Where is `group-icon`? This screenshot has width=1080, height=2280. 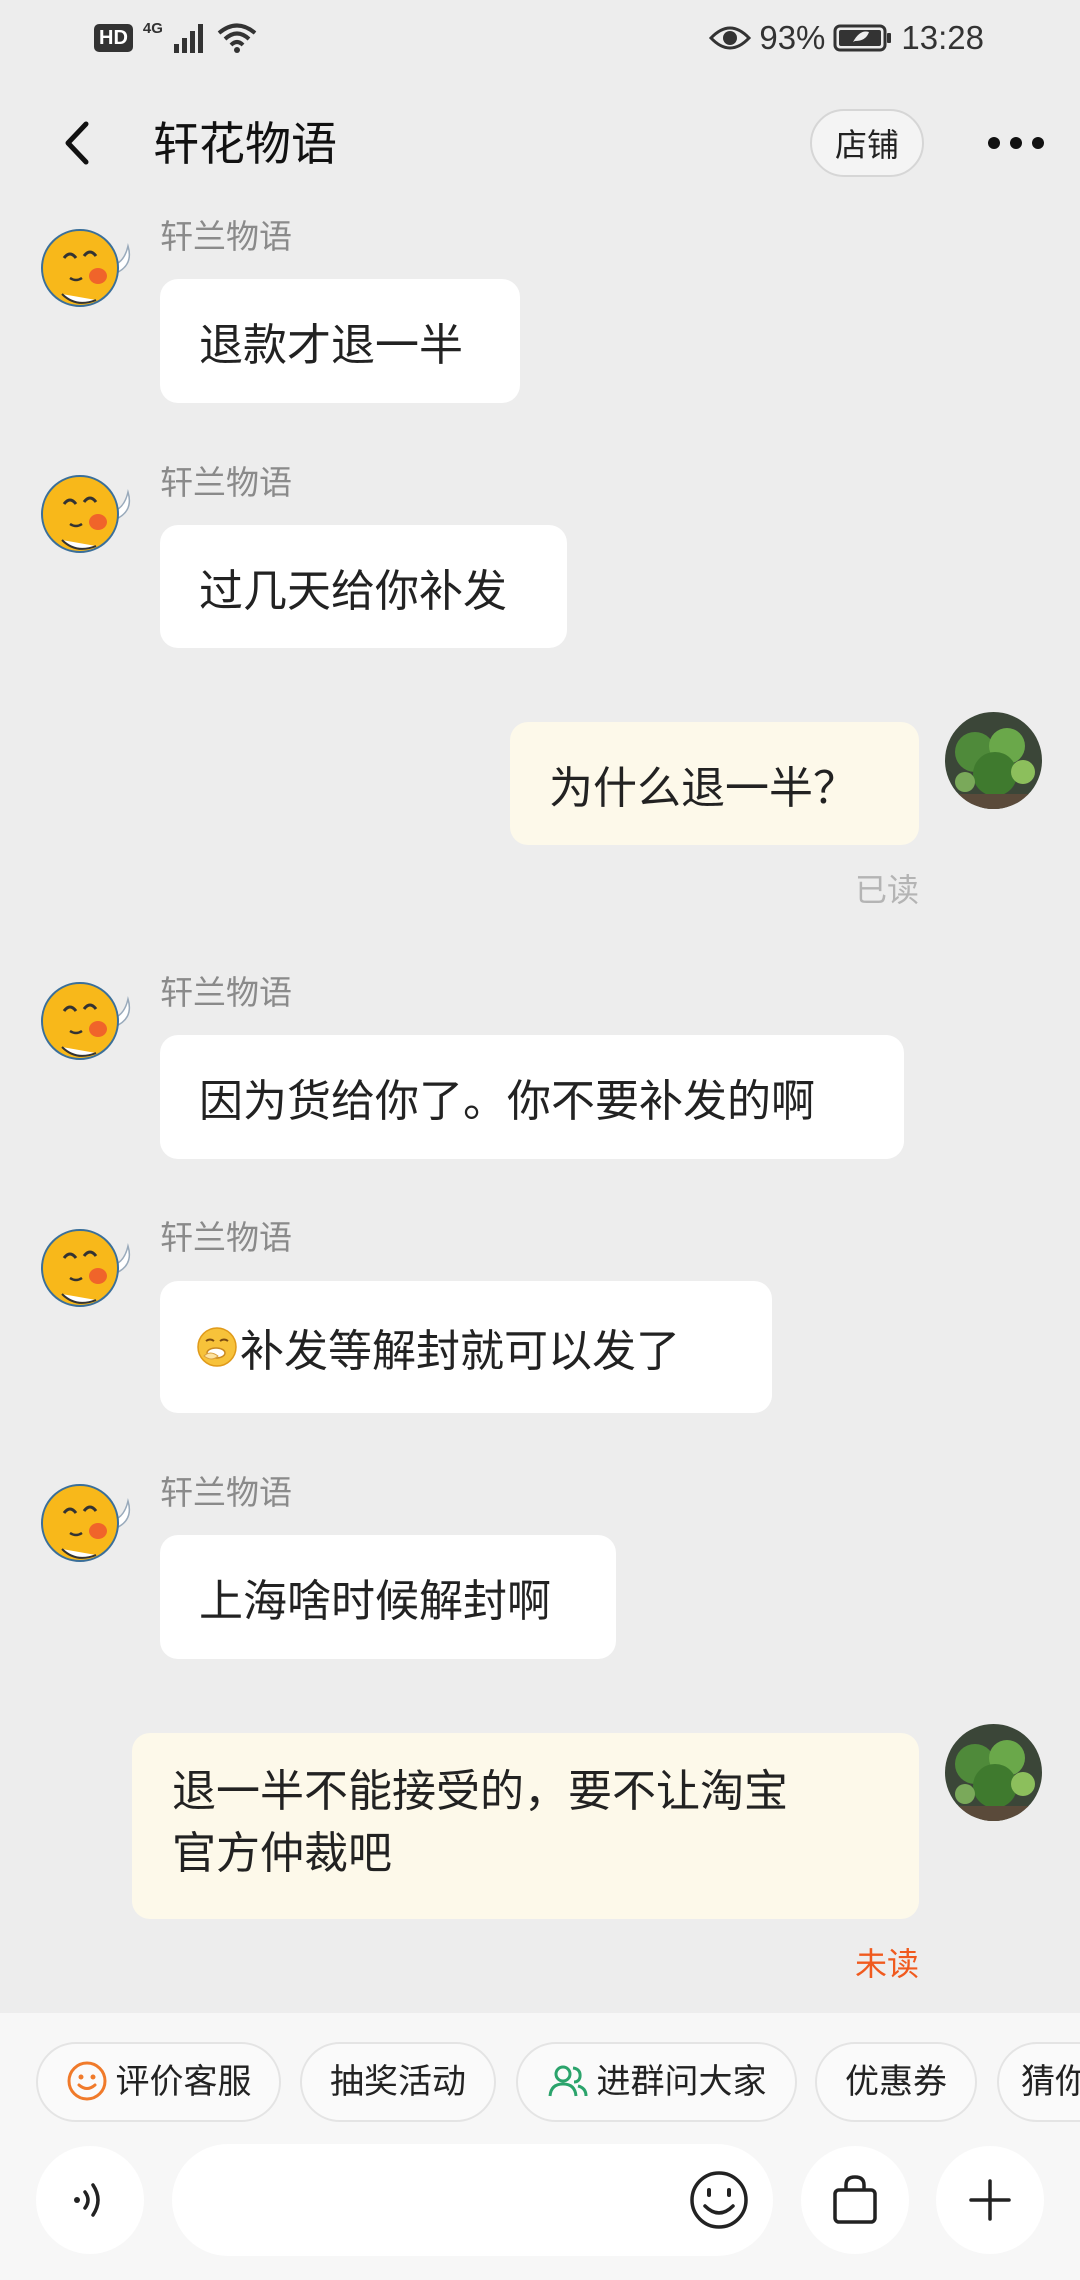
group-icon is located at coordinates (567, 2081).